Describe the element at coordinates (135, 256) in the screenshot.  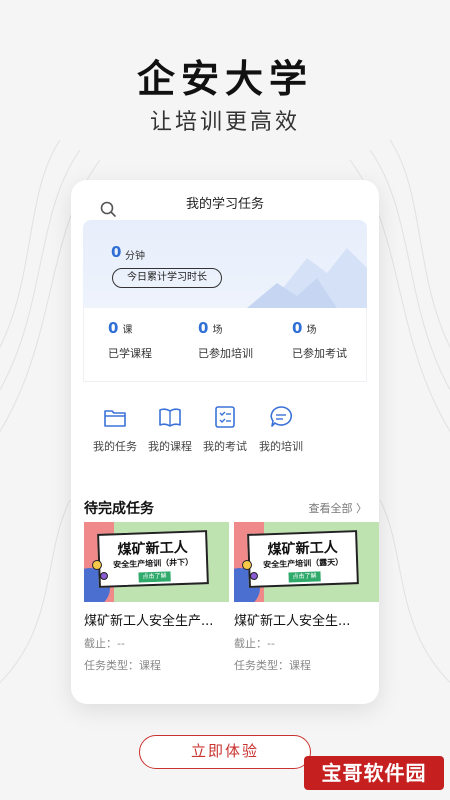
I see `study-minutes-unit: 分钟` at that location.